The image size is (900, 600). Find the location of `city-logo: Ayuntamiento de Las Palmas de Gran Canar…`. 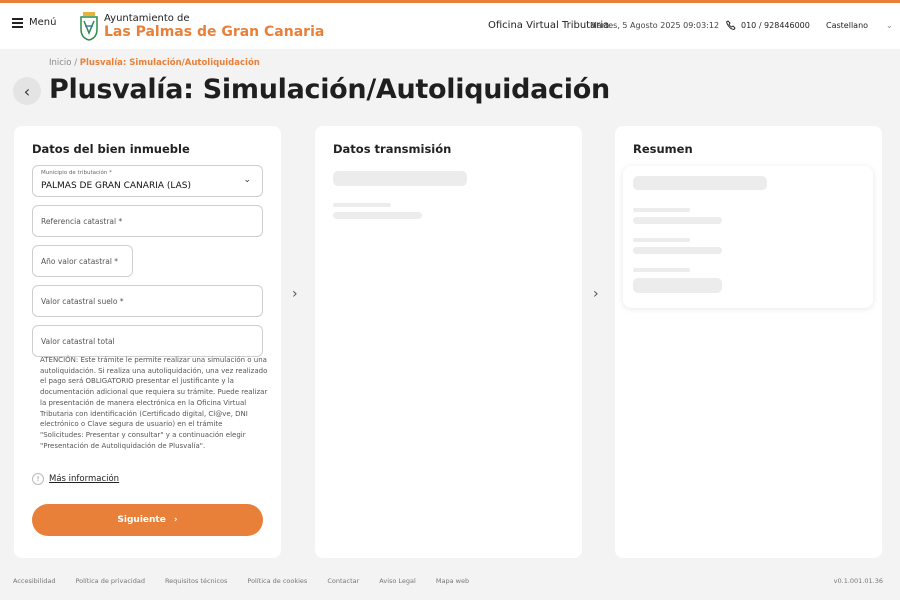

city-logo: Ayuntamiento de Las Palmas de Gran Canar… is located at coordinates (202, 26).